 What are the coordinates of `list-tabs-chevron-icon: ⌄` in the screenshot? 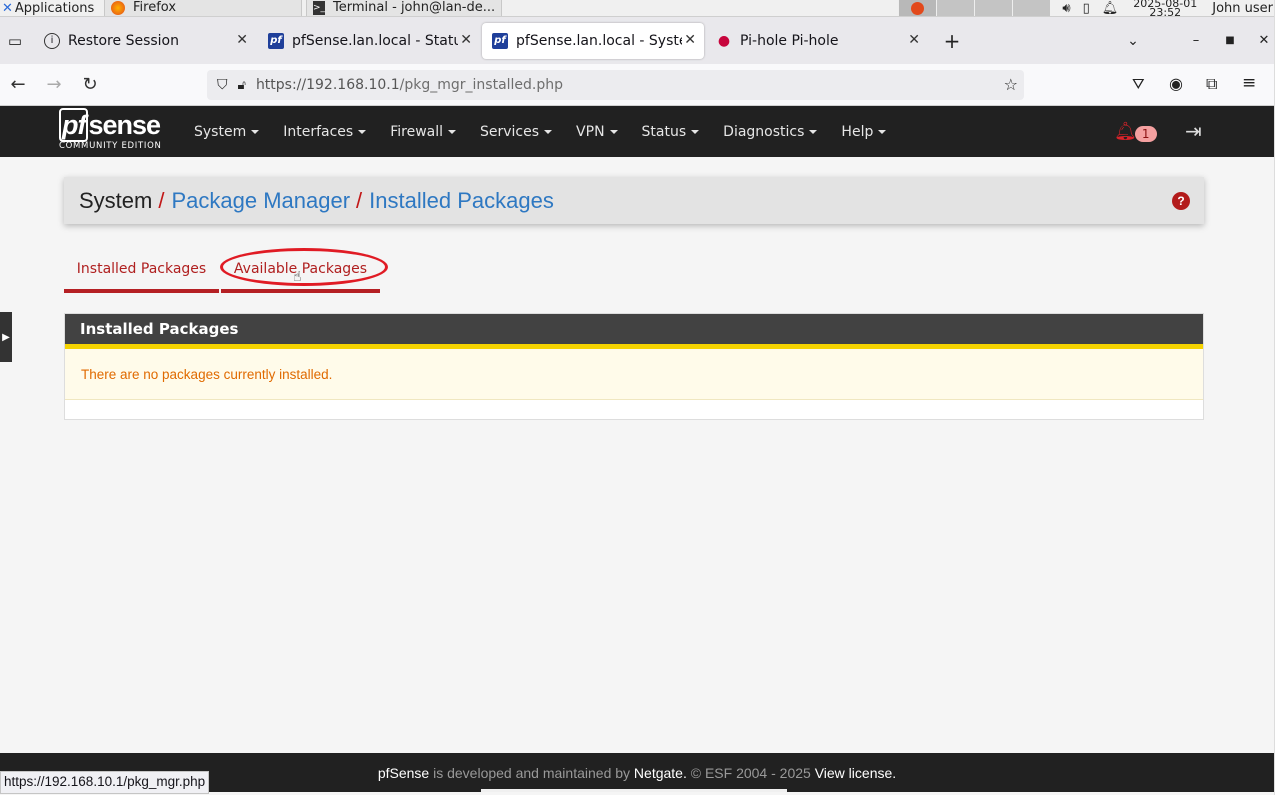 It's located at (1133, 41).